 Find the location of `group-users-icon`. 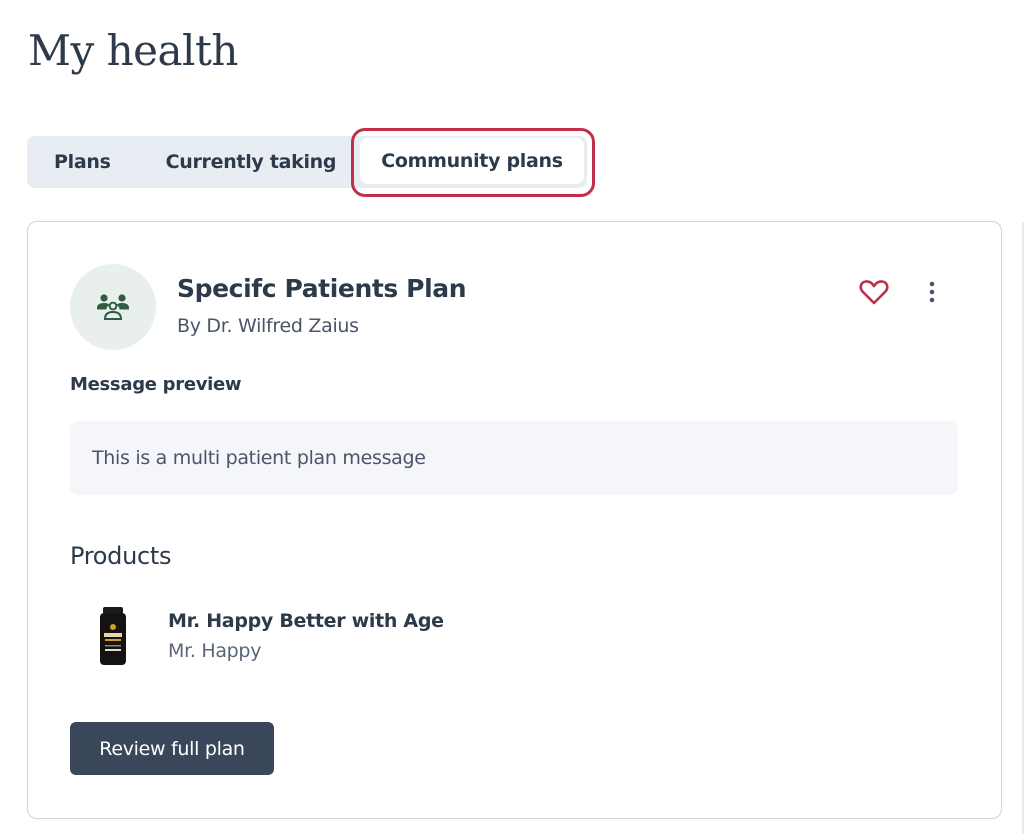

group-users-icon is located at coordinates (113, 307).